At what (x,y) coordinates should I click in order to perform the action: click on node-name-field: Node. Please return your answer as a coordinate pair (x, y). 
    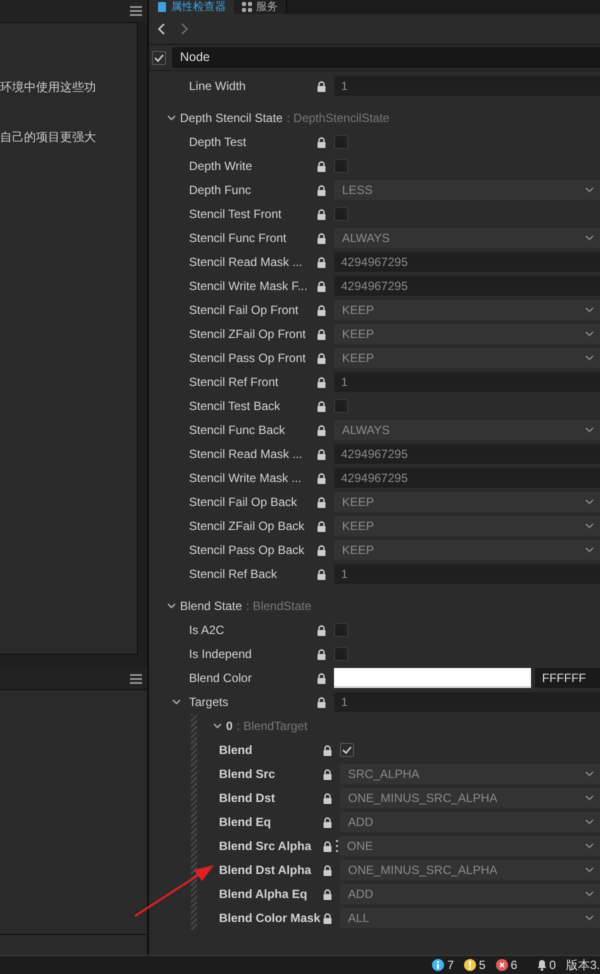
    Looking at the image, I should click on (386, 57).